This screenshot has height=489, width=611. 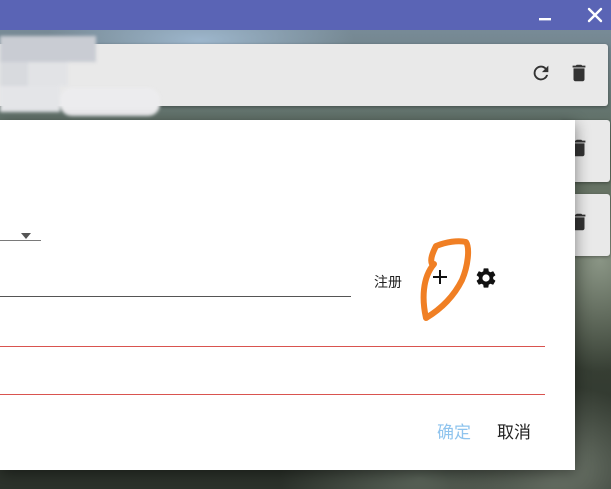 I want to click on refresh-button, so click(x=541, y=75).